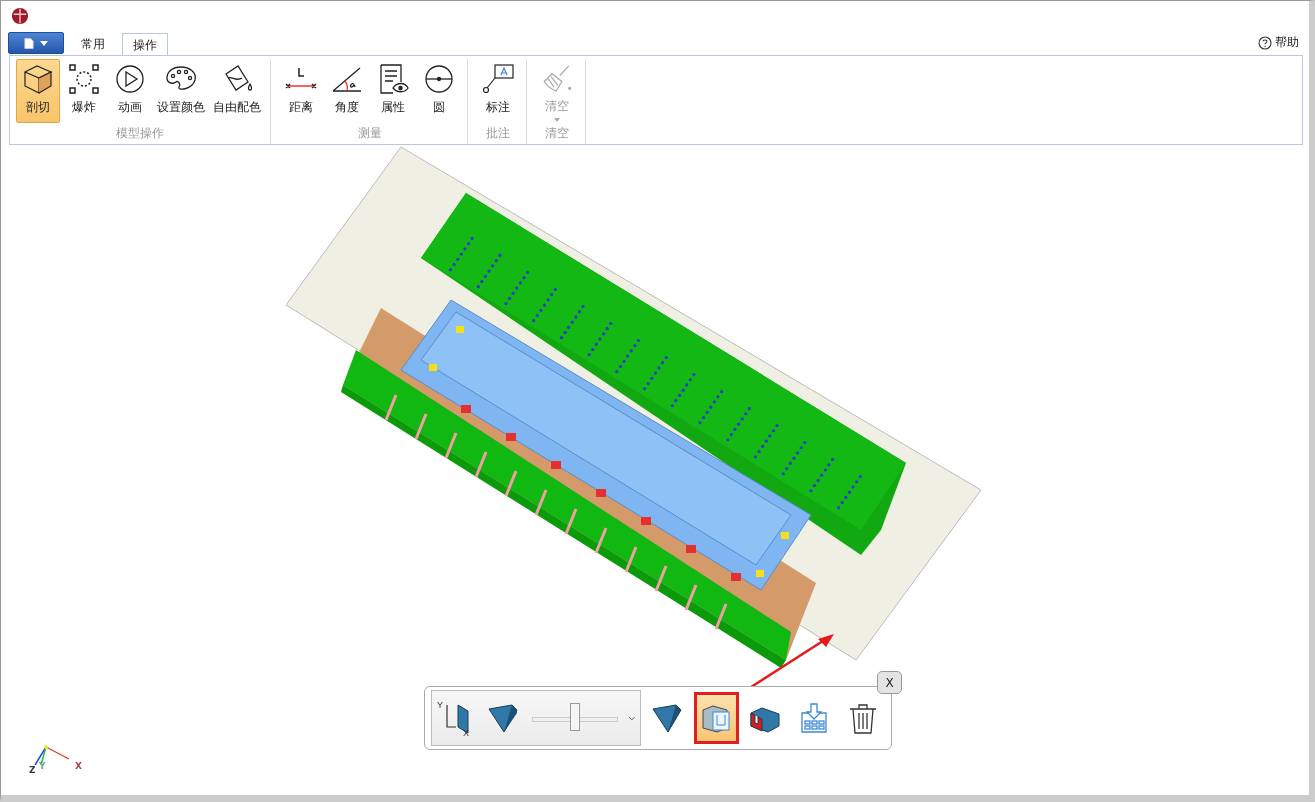 This screenshot has width=1315, height=802. I want to click on ribbon-group-label: 模型操作, so click(140, 133).